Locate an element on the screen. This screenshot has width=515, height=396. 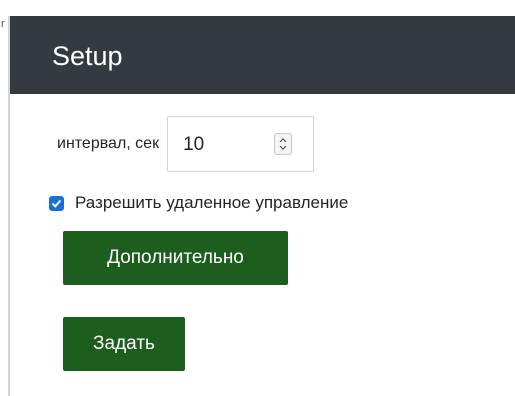
left-edge-glyph: r is located at coordinates (3, 24).